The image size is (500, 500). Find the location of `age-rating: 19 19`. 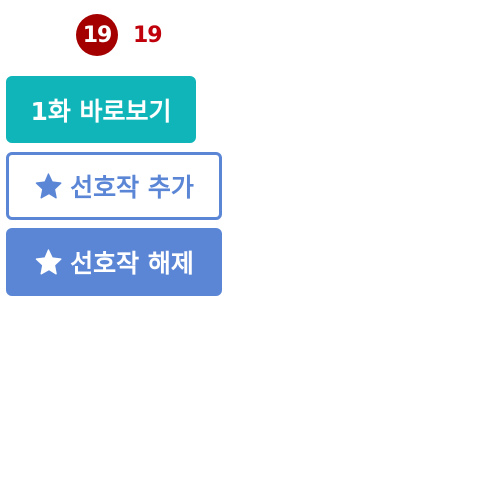

age-rating: 19 19 is located at coordinates (119, 35).